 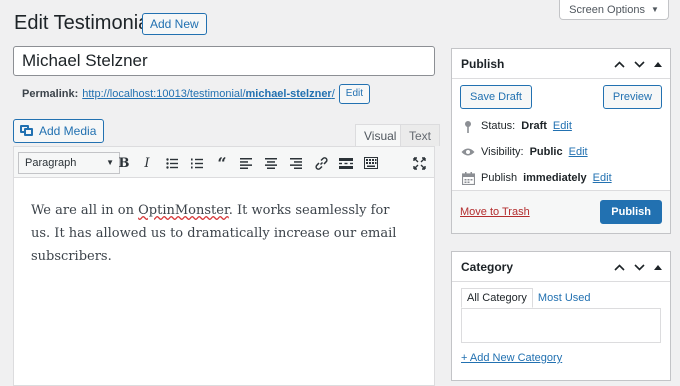 I want to click on media-icon, so click(x=27, y=131).